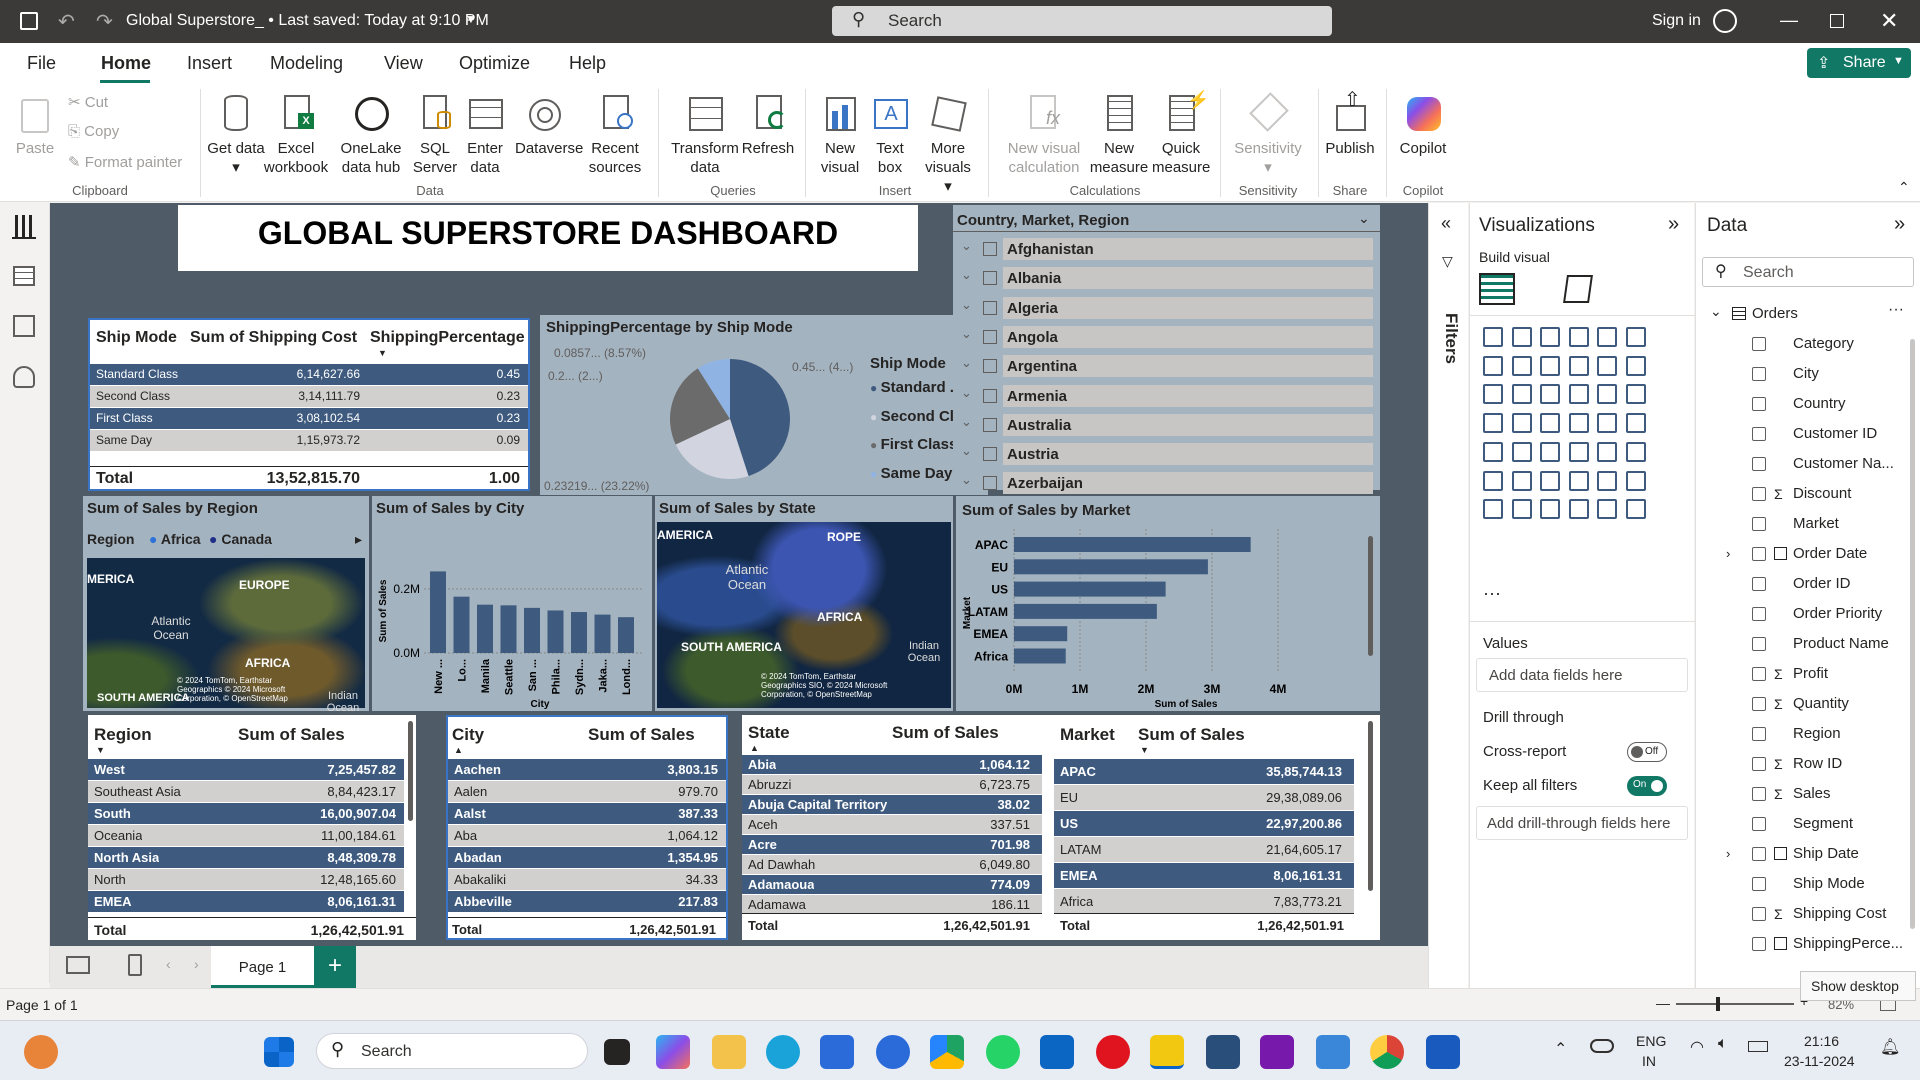  Describe the element at coordinates (1718, 1004) in the screenshot. I see `zoom-slider-thumb` at that location.